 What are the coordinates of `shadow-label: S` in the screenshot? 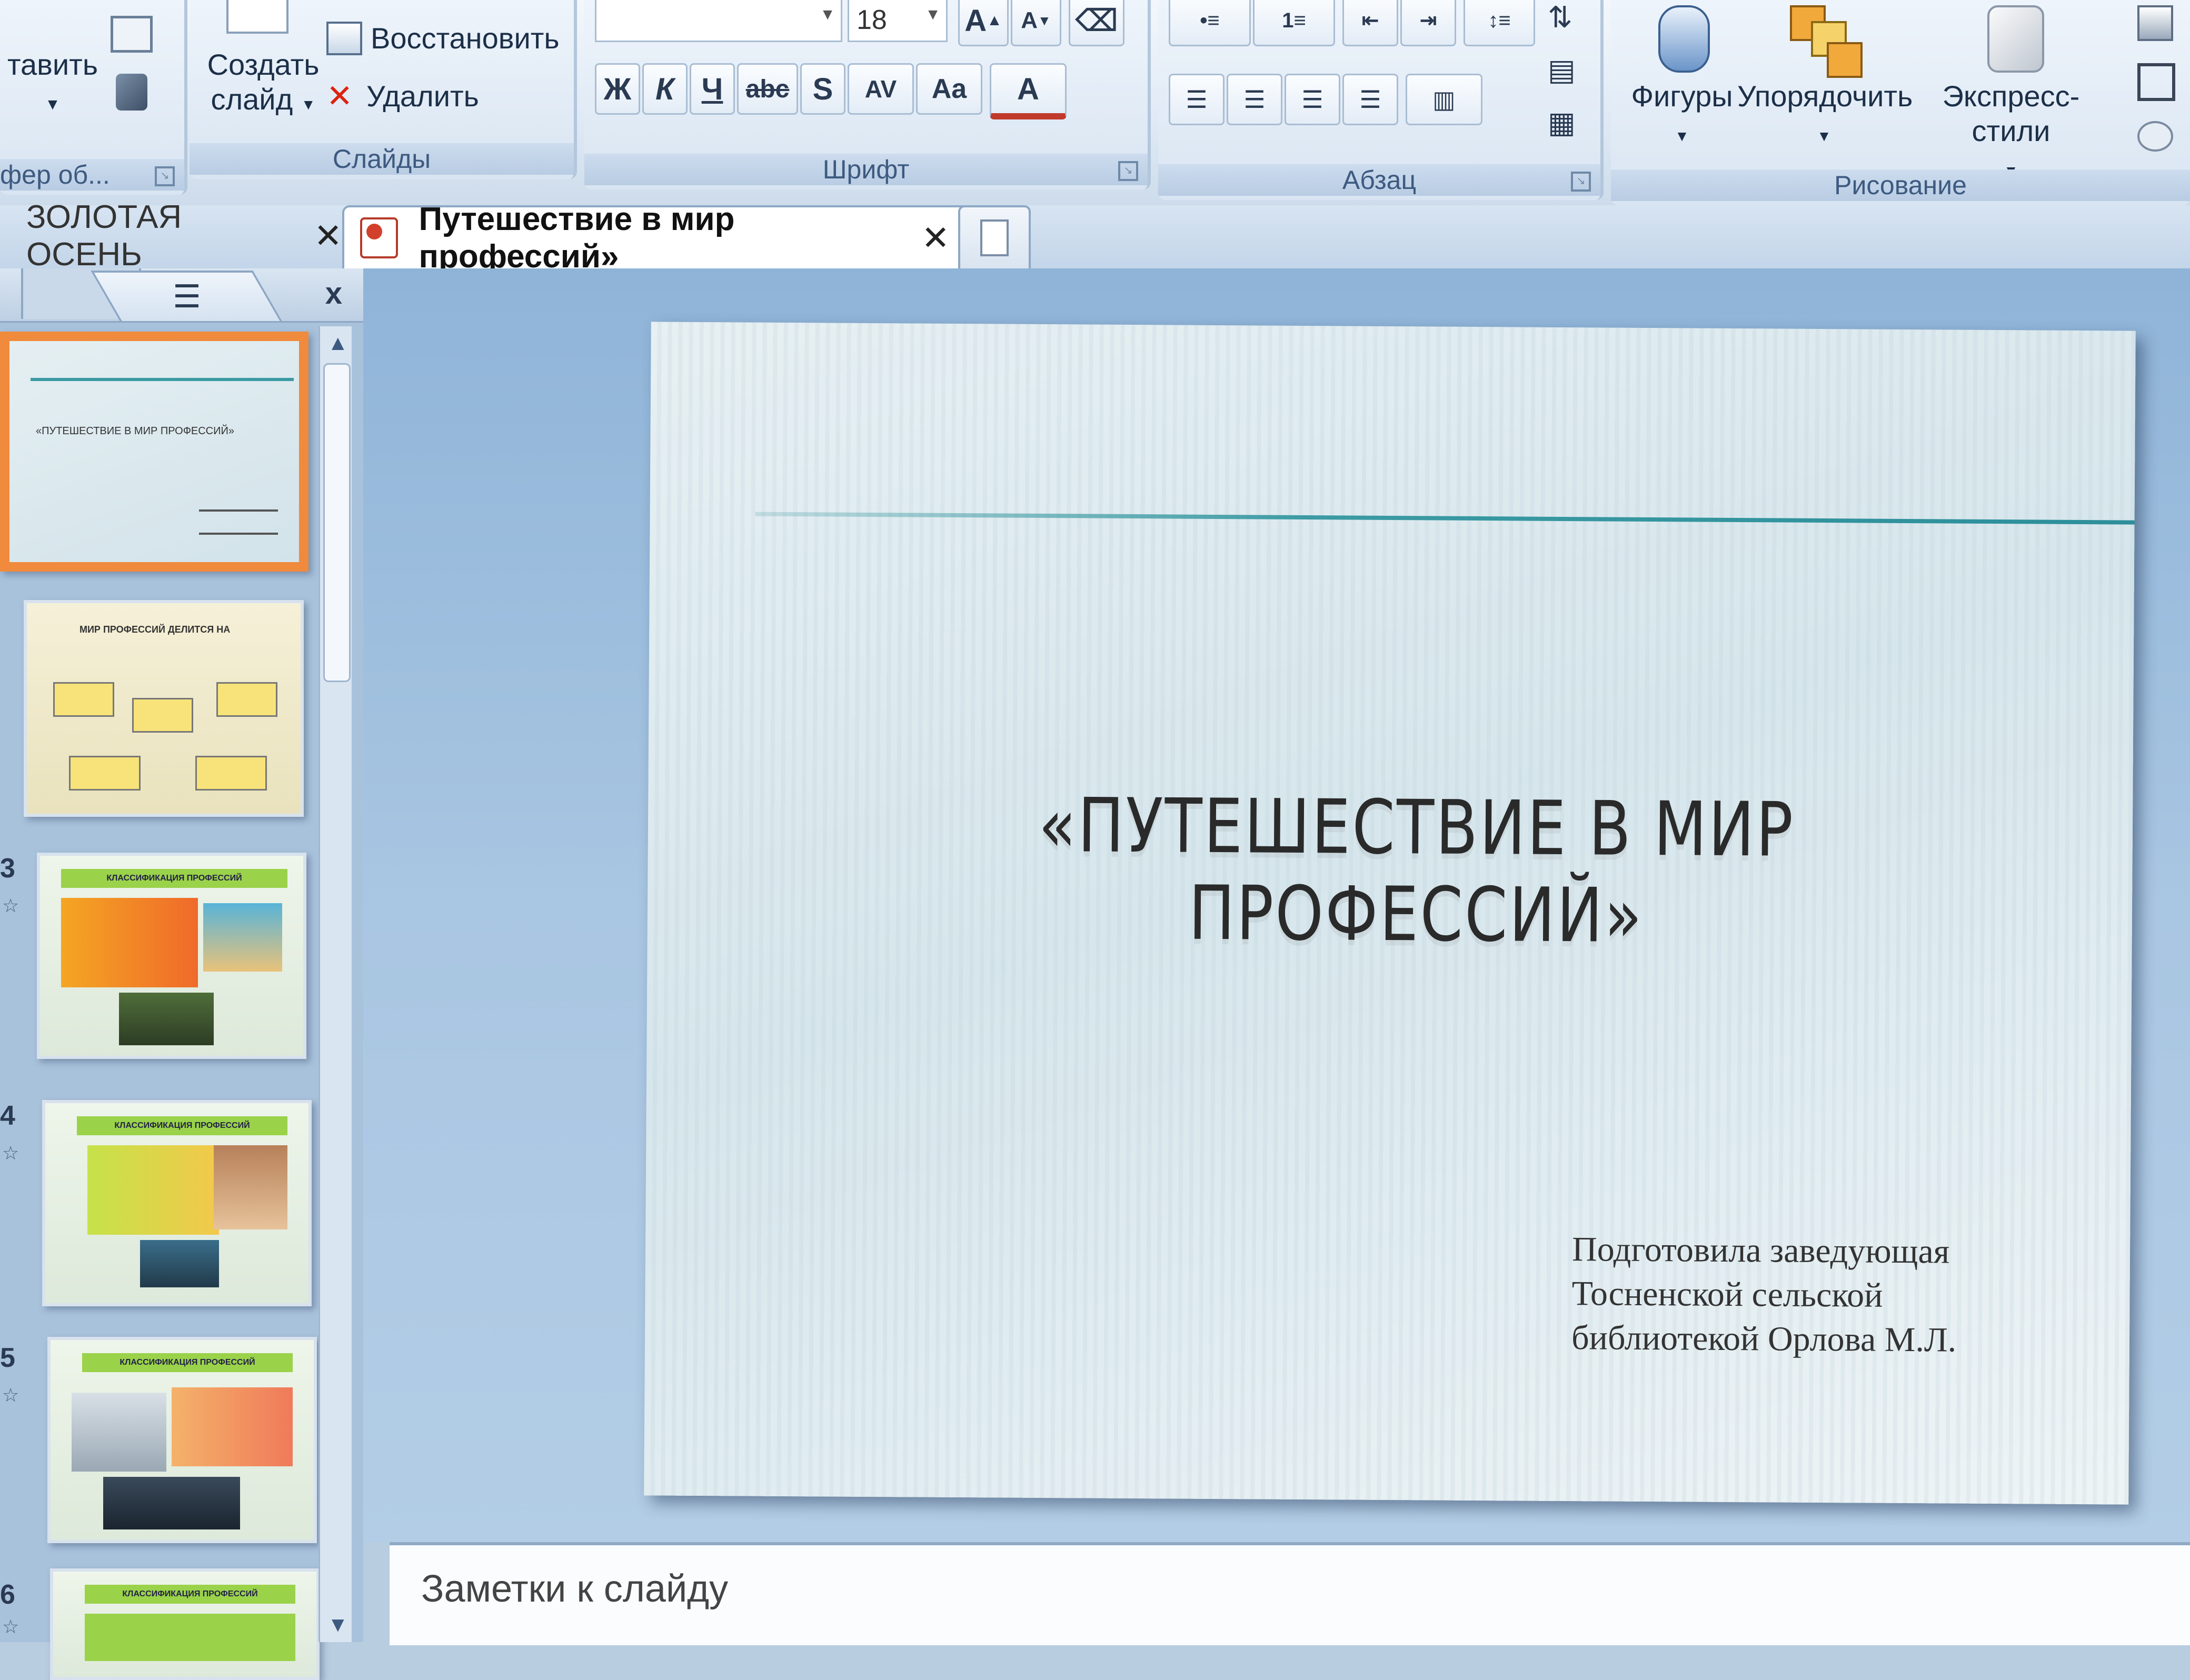 It's located at (822, 89).